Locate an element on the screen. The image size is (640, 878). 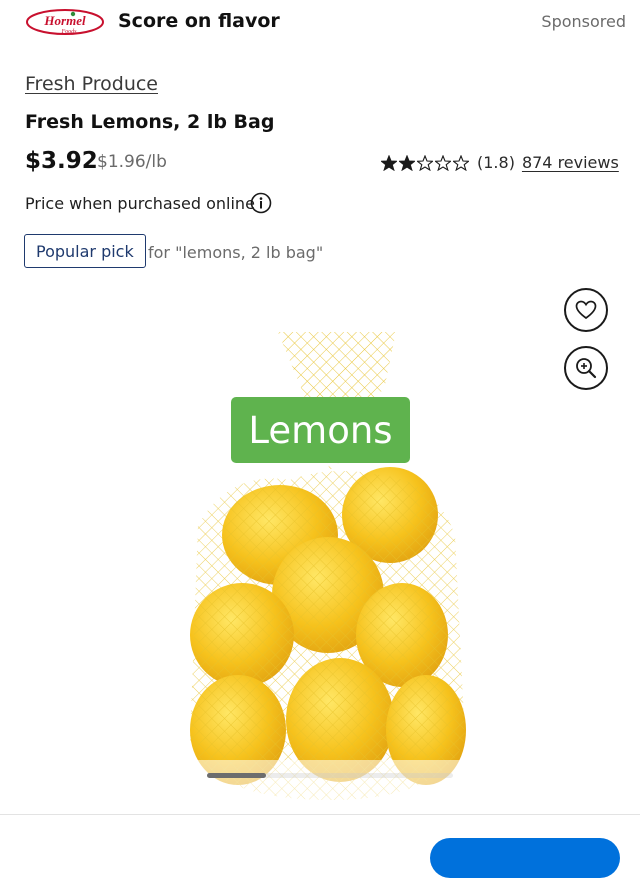
sponsored-label: Sponsored is located at coordinates (583, 21).